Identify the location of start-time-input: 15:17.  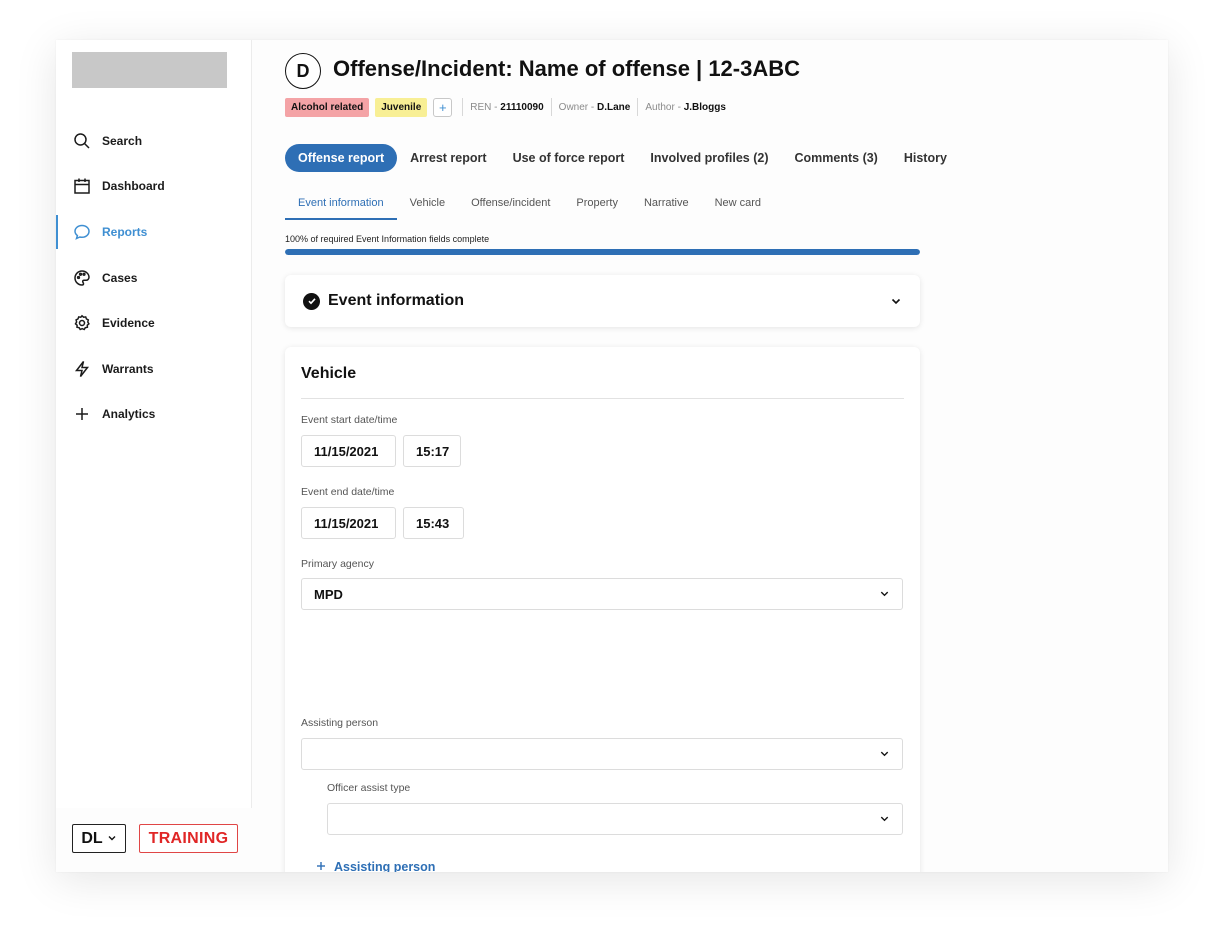
(432, 451).